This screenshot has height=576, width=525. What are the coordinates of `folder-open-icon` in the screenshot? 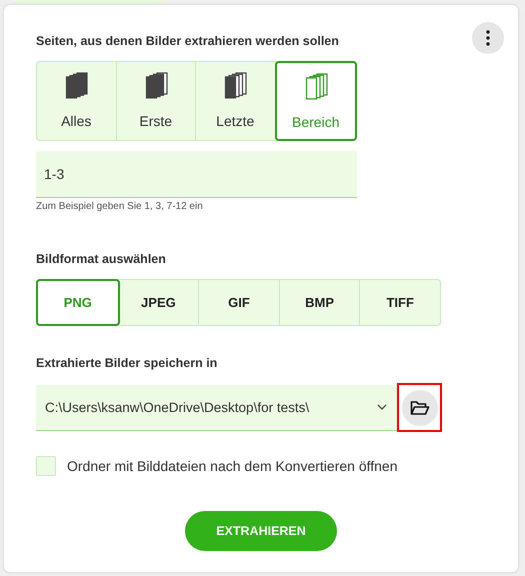 It's located at (420, 408).